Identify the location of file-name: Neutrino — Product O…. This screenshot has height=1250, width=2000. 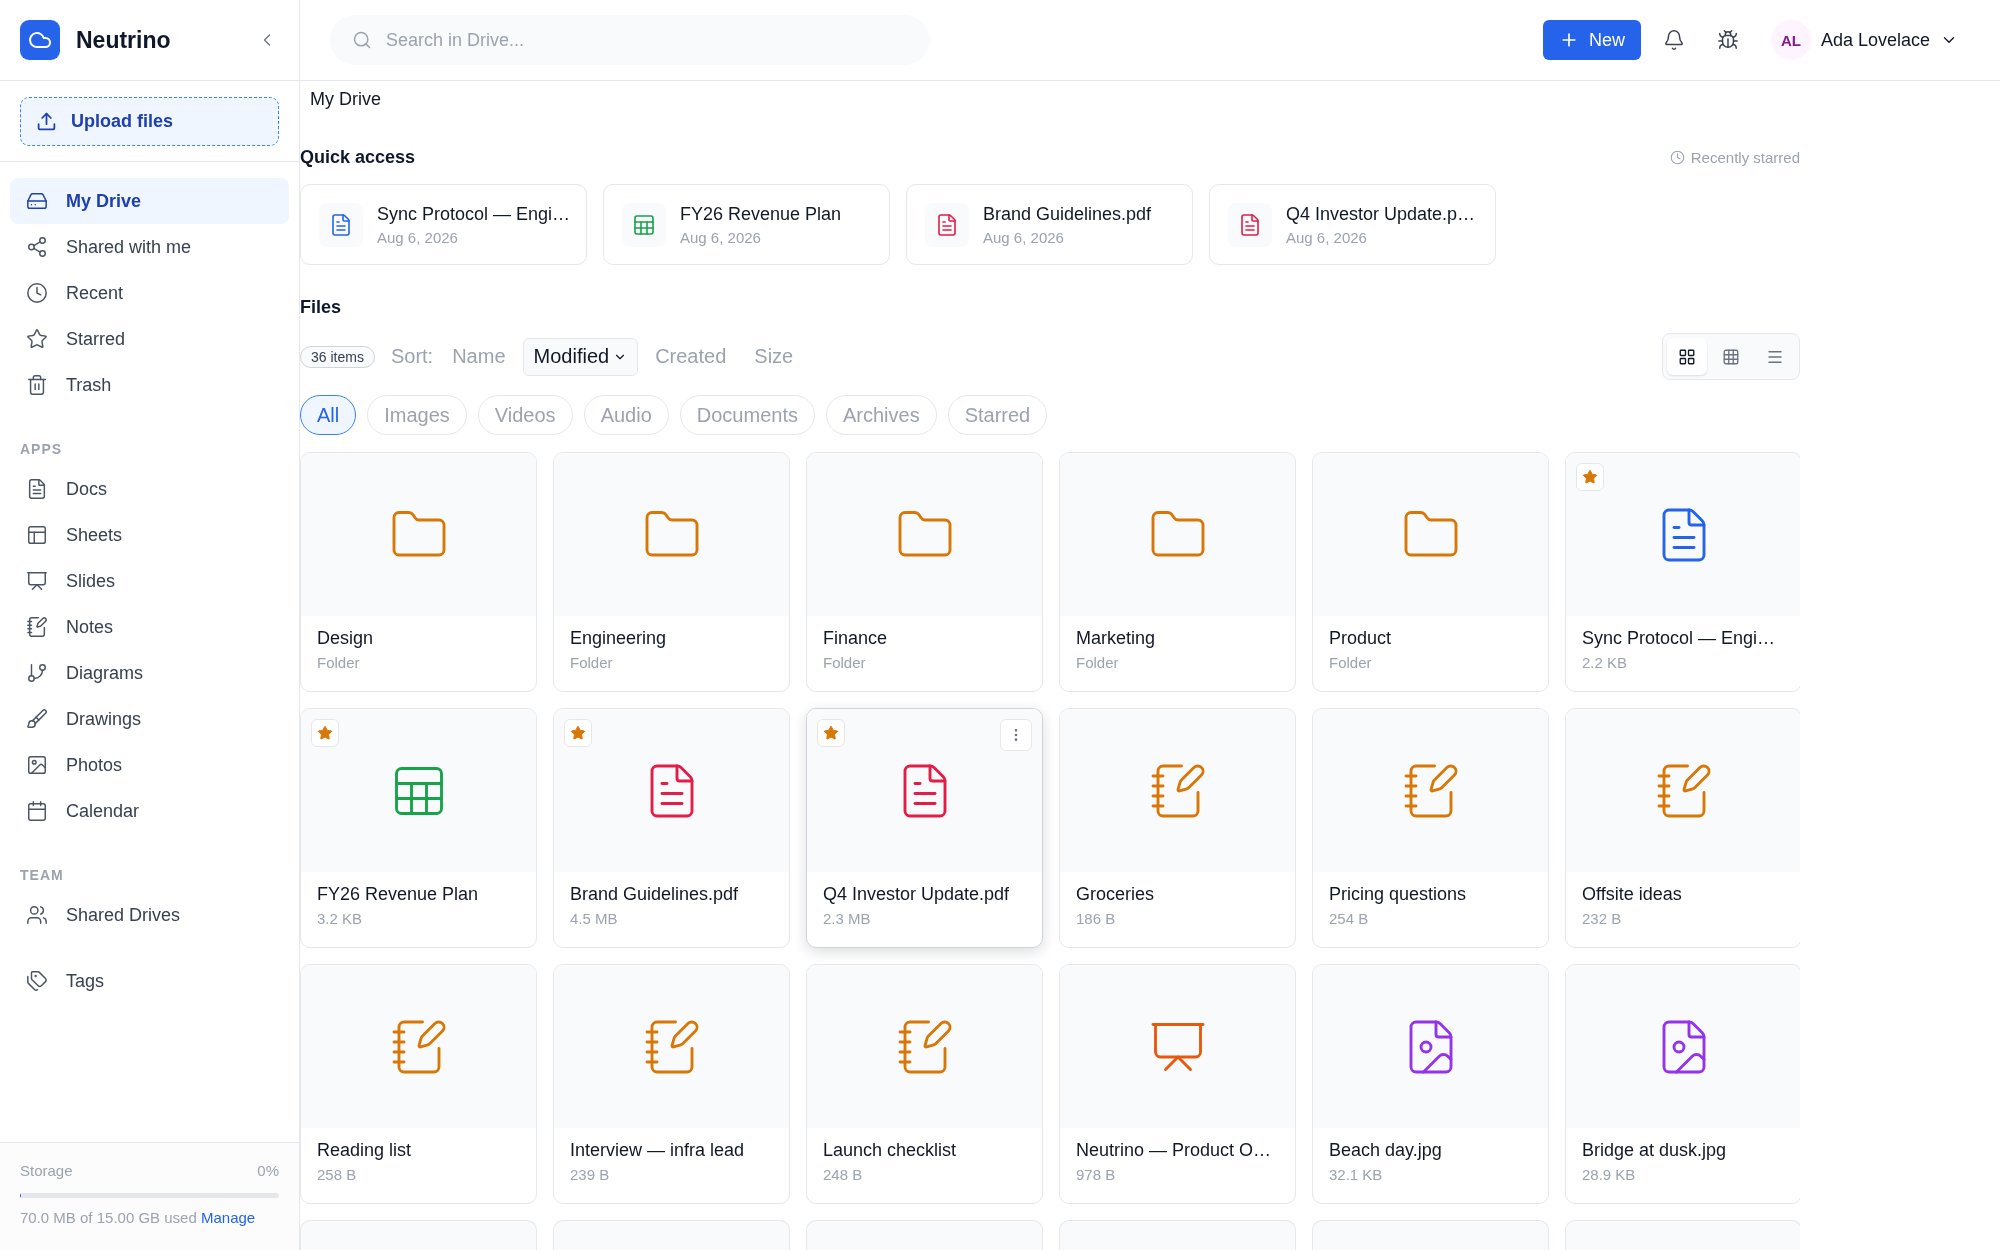
(1174, 1150).